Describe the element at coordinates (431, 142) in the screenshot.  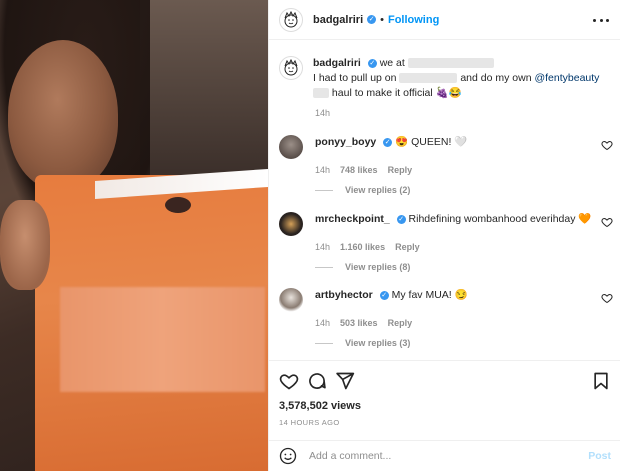
I see `comment-text: 😍 QUEEN! 🤍` at that location.